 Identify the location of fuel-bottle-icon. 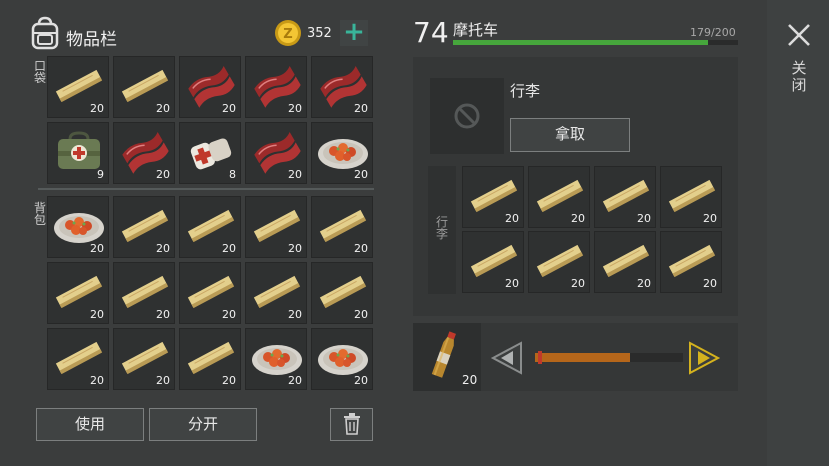
(443, 354).